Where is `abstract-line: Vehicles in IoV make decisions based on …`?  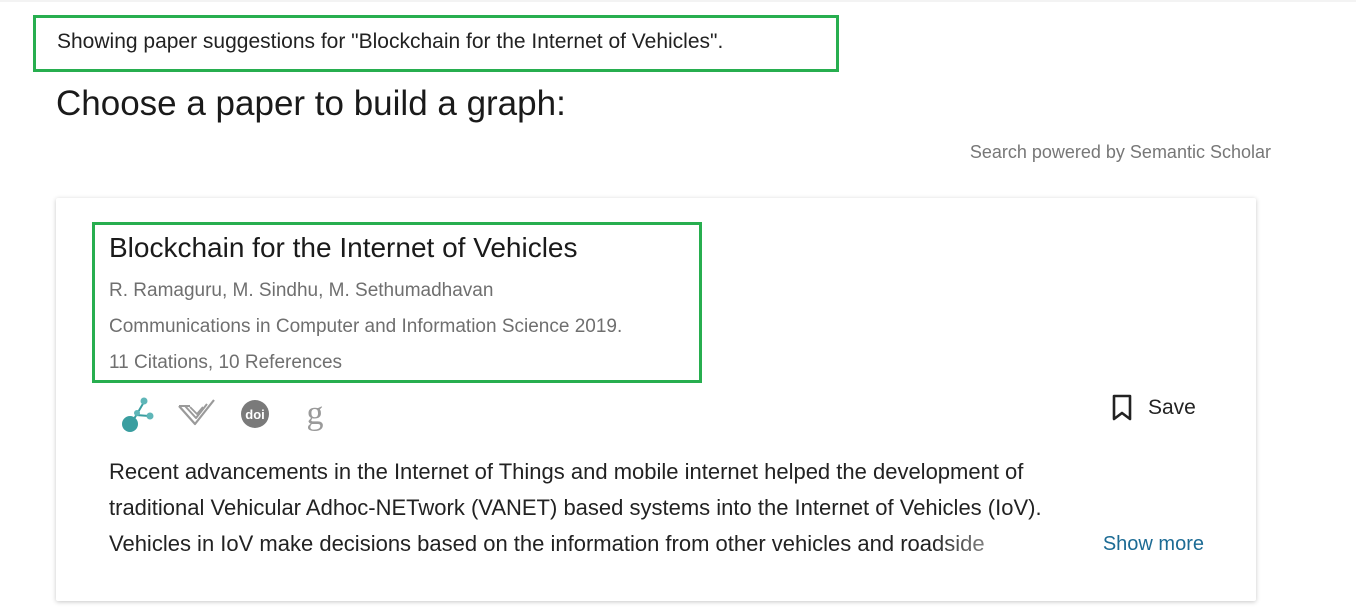 abstract-line: Vehicles in IoV make decisions based on … is located at coordinates (547, 543).